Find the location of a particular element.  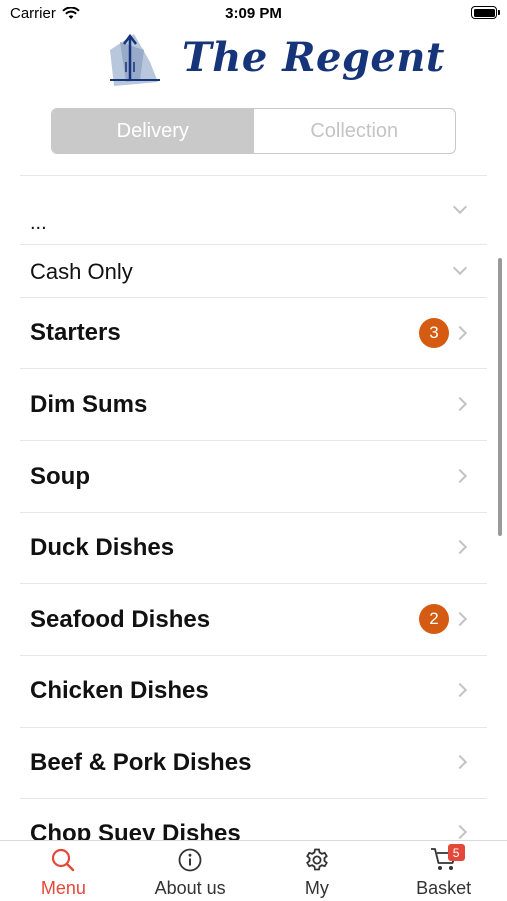

tab-label: Menu is located at coordinates (63, 888).